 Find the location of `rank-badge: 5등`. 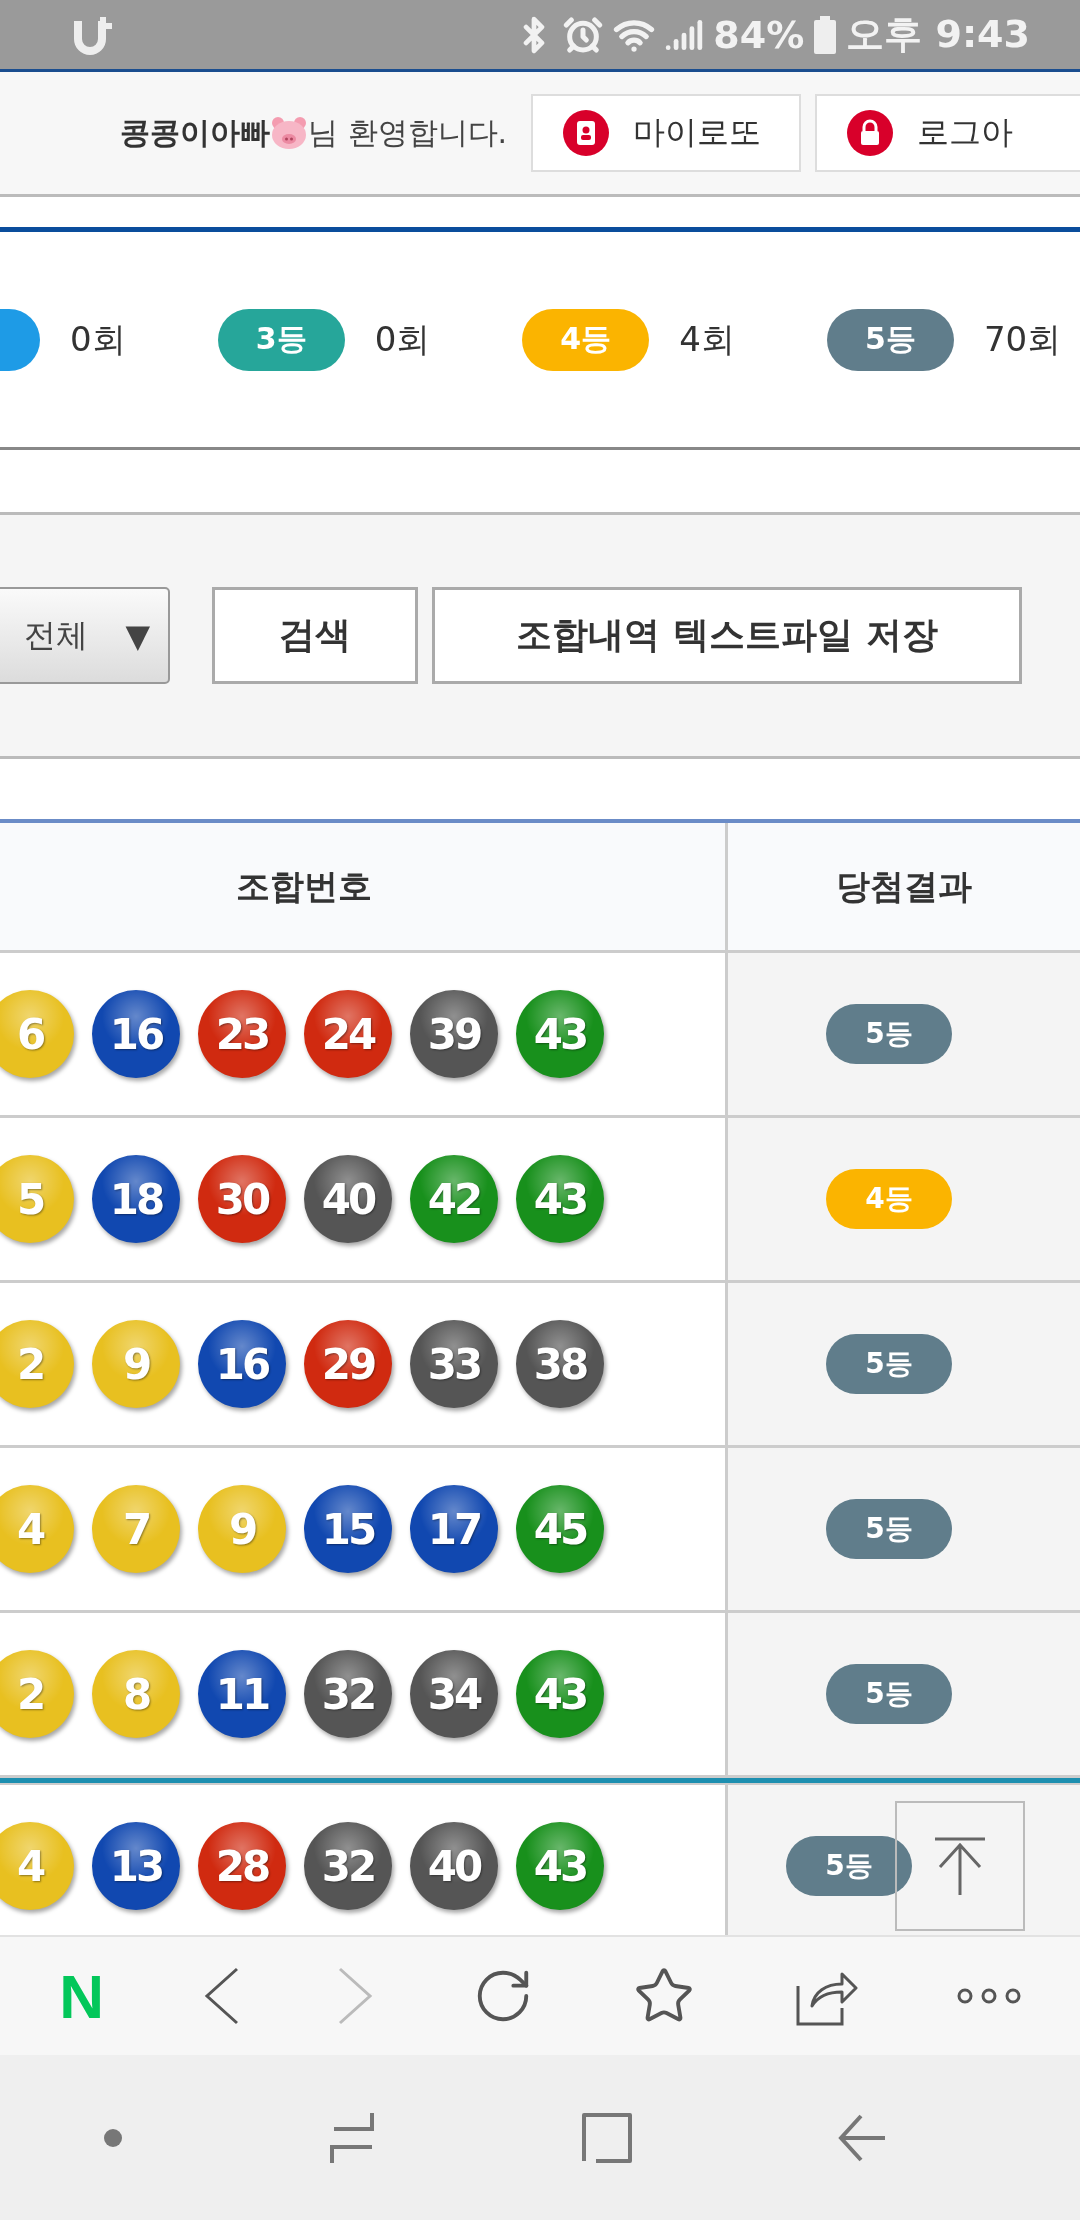

rank-badge: 5등 is located at coordinates (890, 339).